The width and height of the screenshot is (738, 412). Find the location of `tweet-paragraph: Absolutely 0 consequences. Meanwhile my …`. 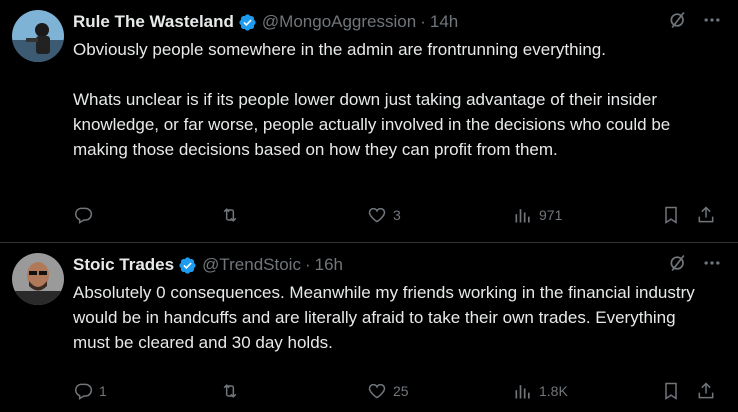

tweet-paragraph: Absolutely 0 consequences. Meanwhile my … is located at coordinates (384, 317).